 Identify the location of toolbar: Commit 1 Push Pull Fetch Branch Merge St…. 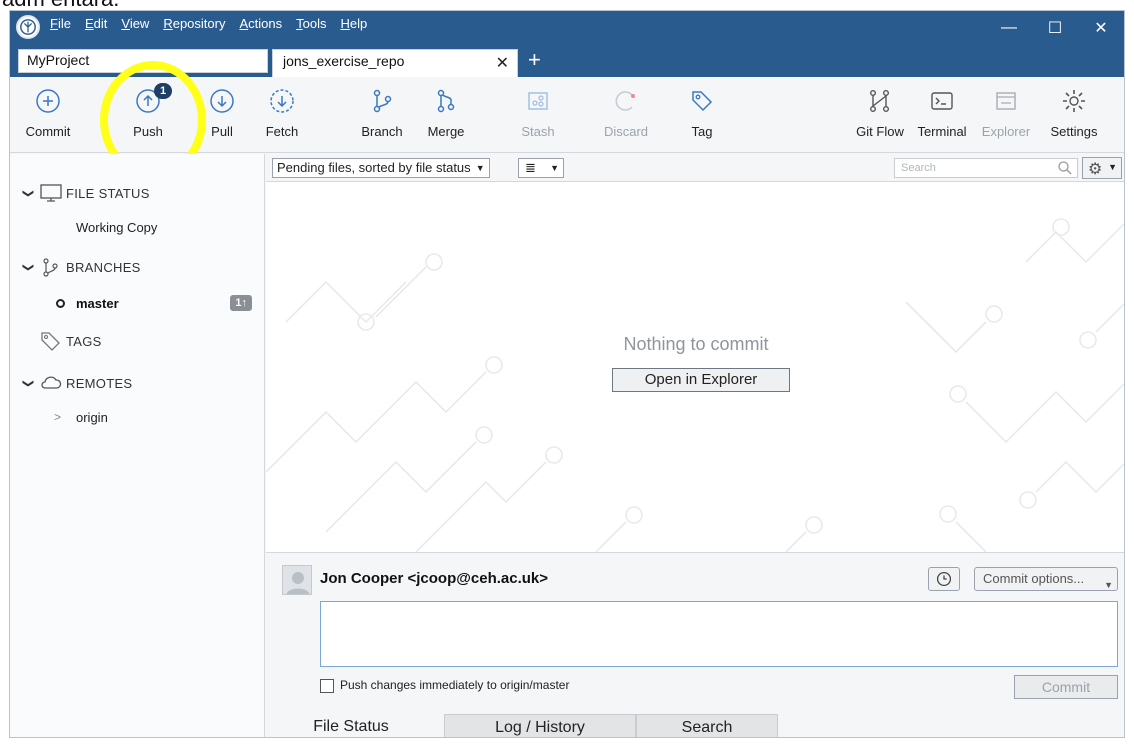
(567, 115).